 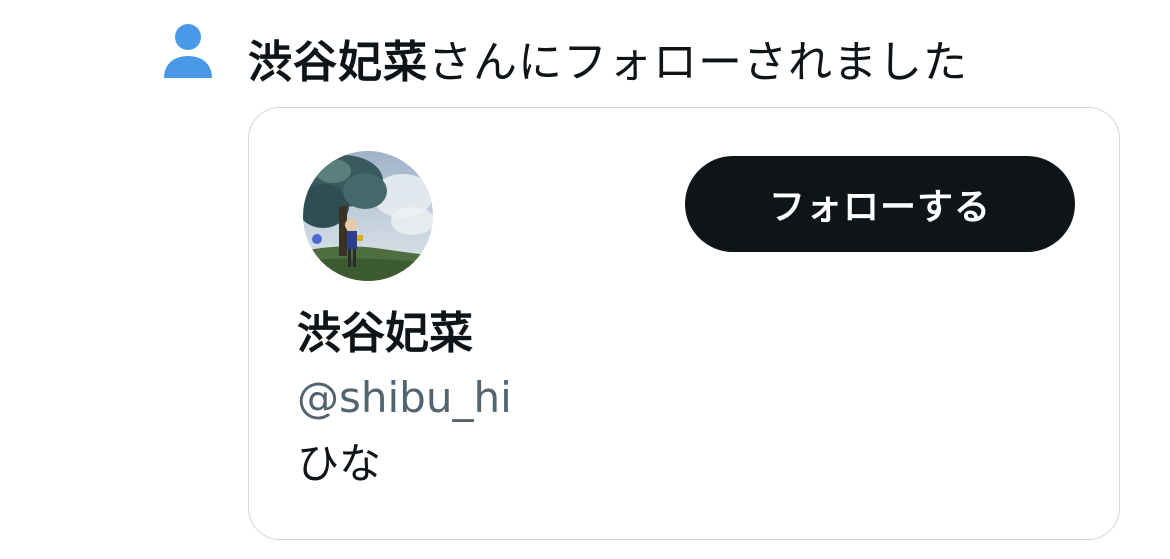 I want to click on user-handle: @shibu_hi, so click(x=404, y=398).